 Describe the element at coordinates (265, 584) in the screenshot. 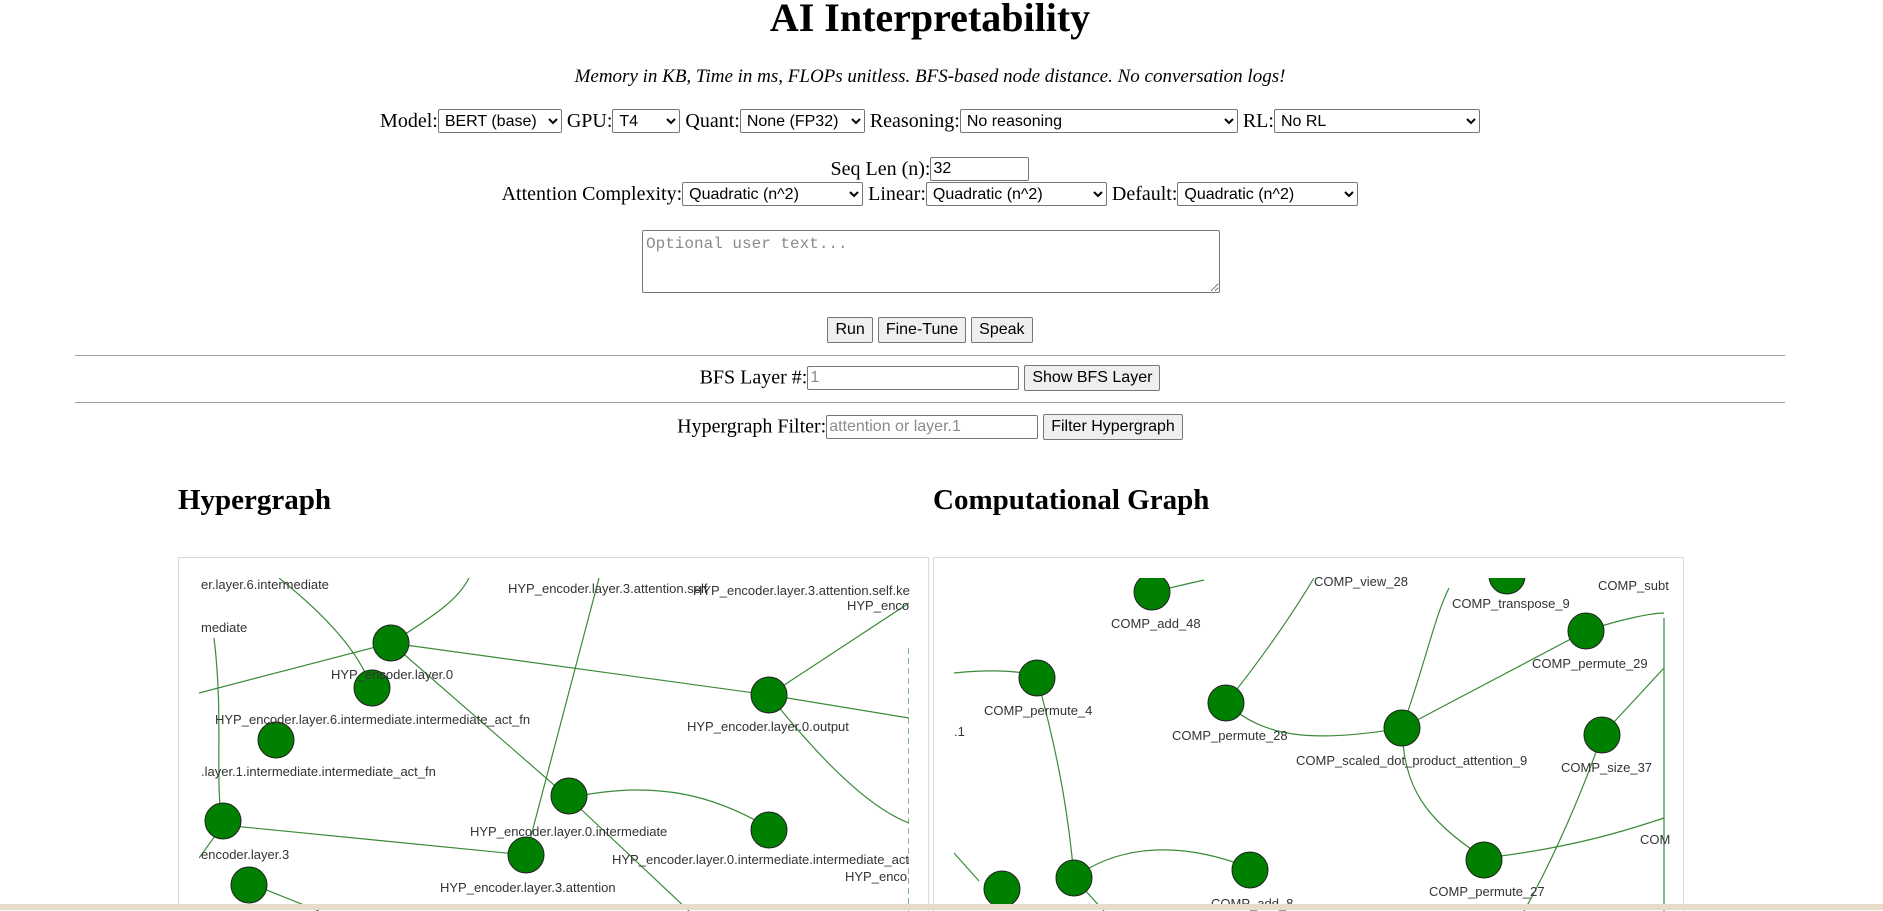

I see `node-label: er.layer.6.intermediate` at that location.